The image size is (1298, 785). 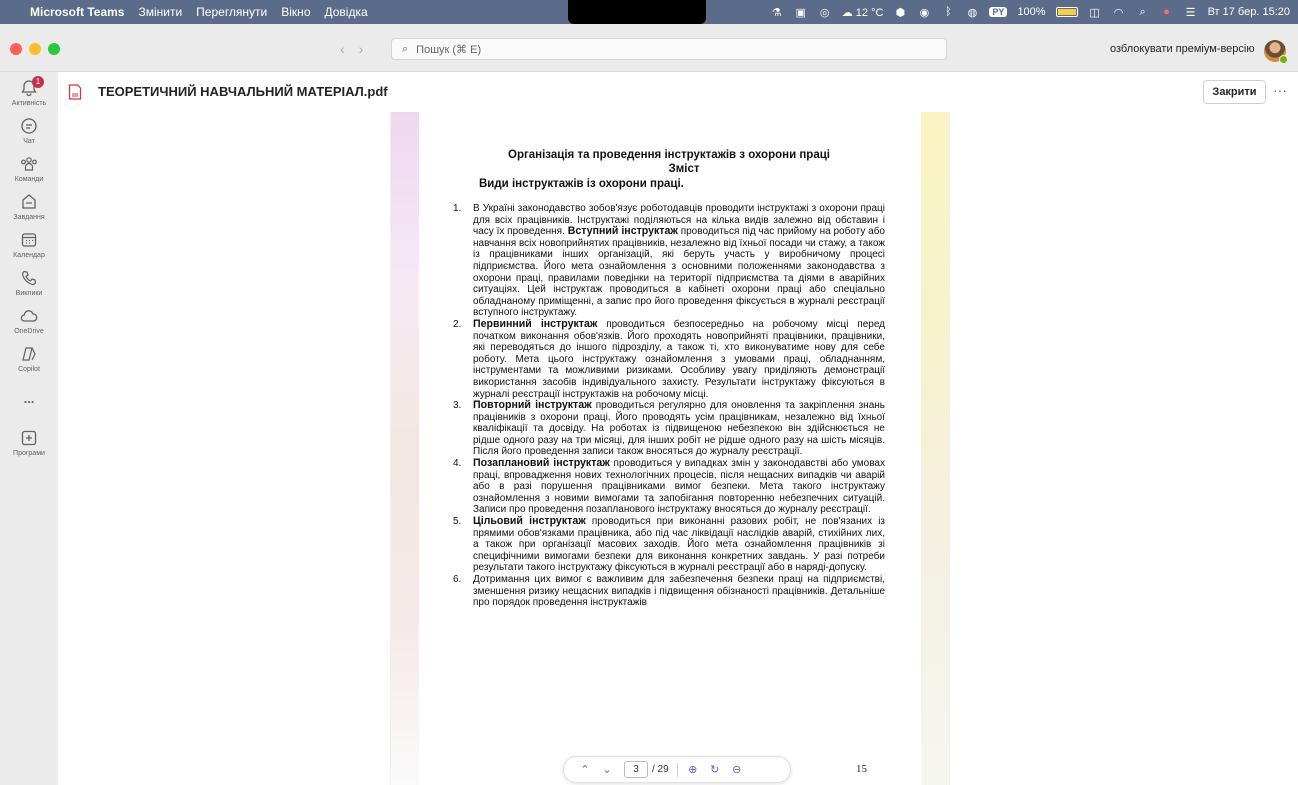 What do you see at coordinates (351, 49) in the screenshot?
I see `history-nav: ‹ ›` at bounding box center [351, 49].